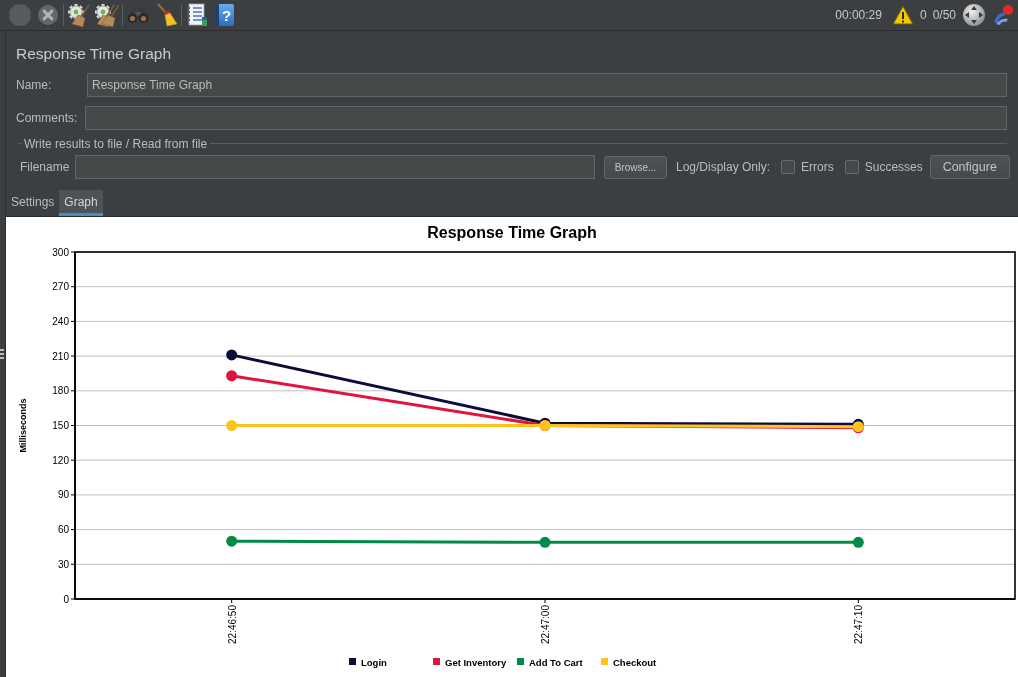  I want to click on axis-tick-label: 60, so click(63, 530).